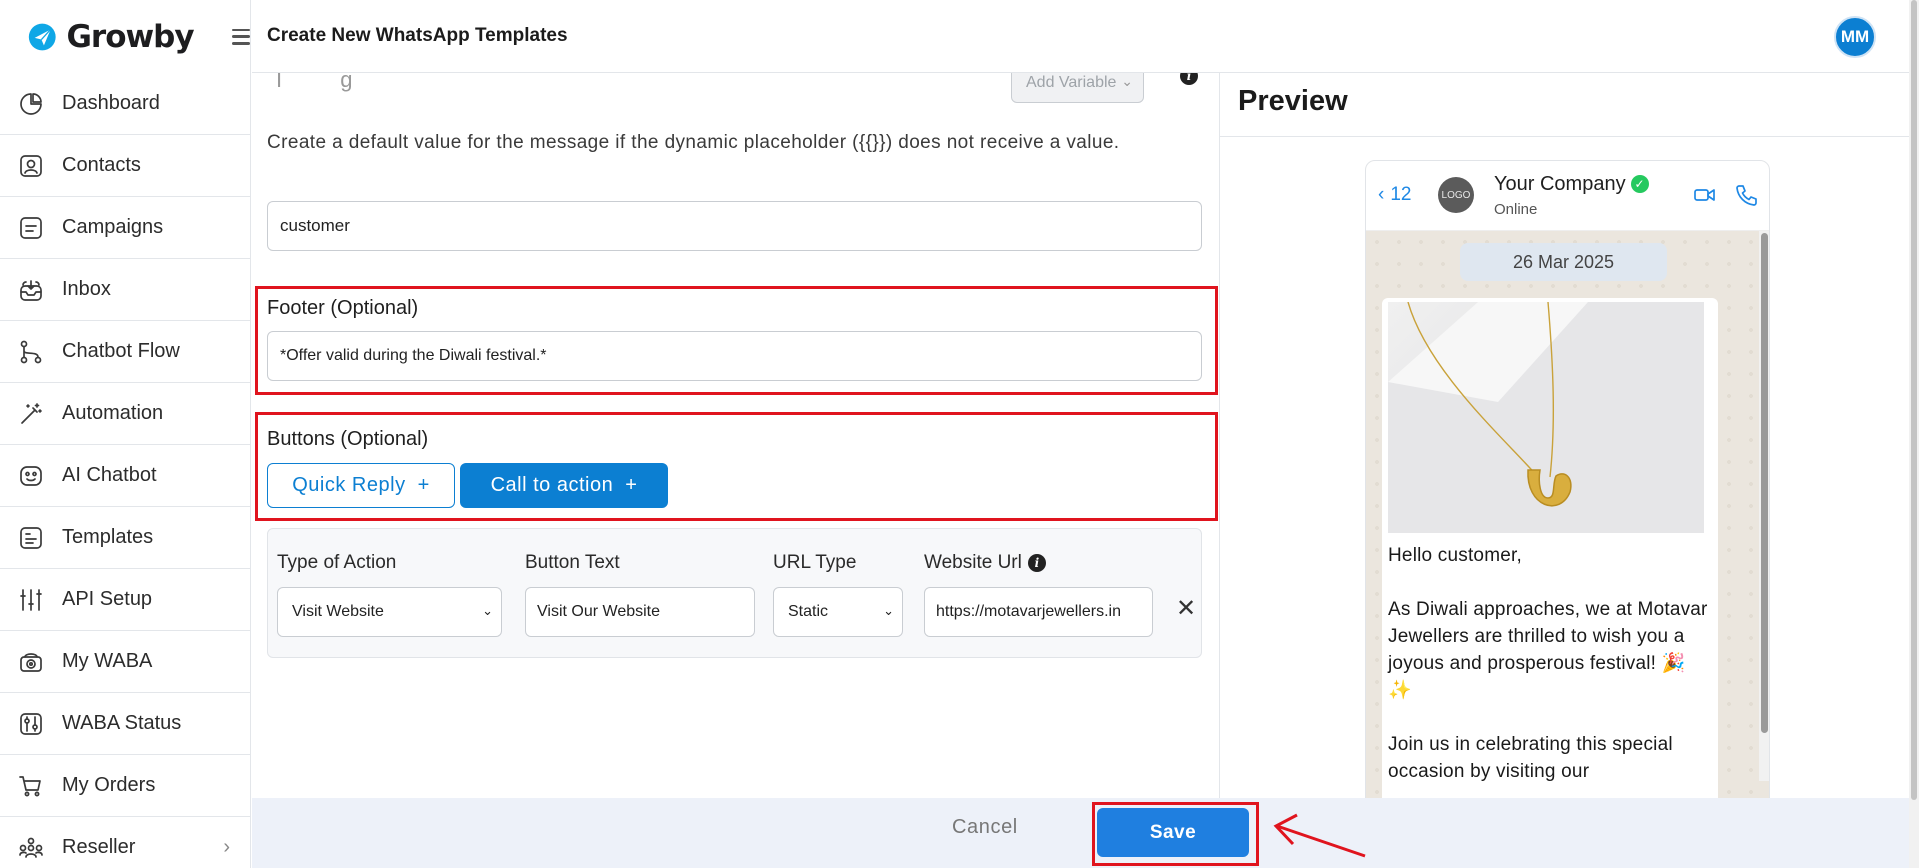  Describe the element at coordinates (226, 847) in the screenshot. I see `chevron-right-icon: ›` at that location.